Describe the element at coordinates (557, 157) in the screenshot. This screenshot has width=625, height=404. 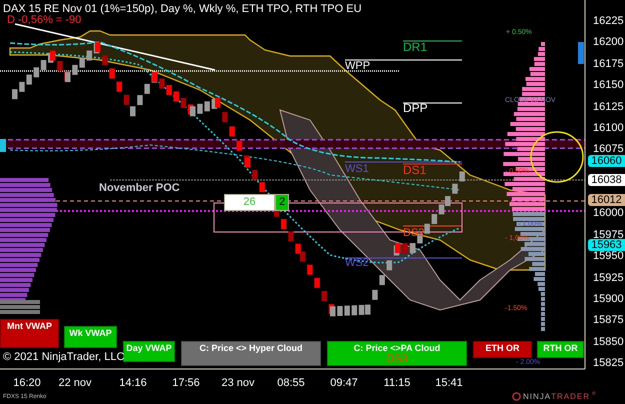
I see `highlight-circle` at that location.